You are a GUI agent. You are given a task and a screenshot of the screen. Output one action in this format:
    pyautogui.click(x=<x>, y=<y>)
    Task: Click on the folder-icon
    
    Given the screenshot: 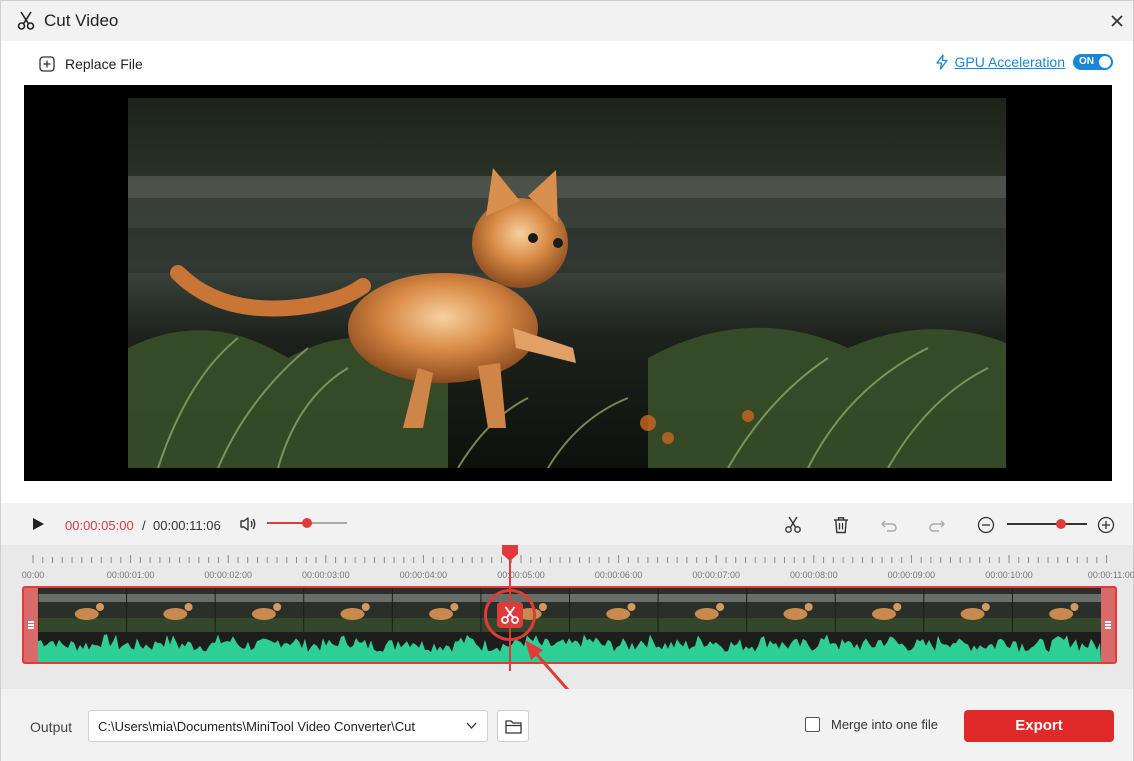 What is the action you would take?
    pyautogui.click(x=513, y=727)
    